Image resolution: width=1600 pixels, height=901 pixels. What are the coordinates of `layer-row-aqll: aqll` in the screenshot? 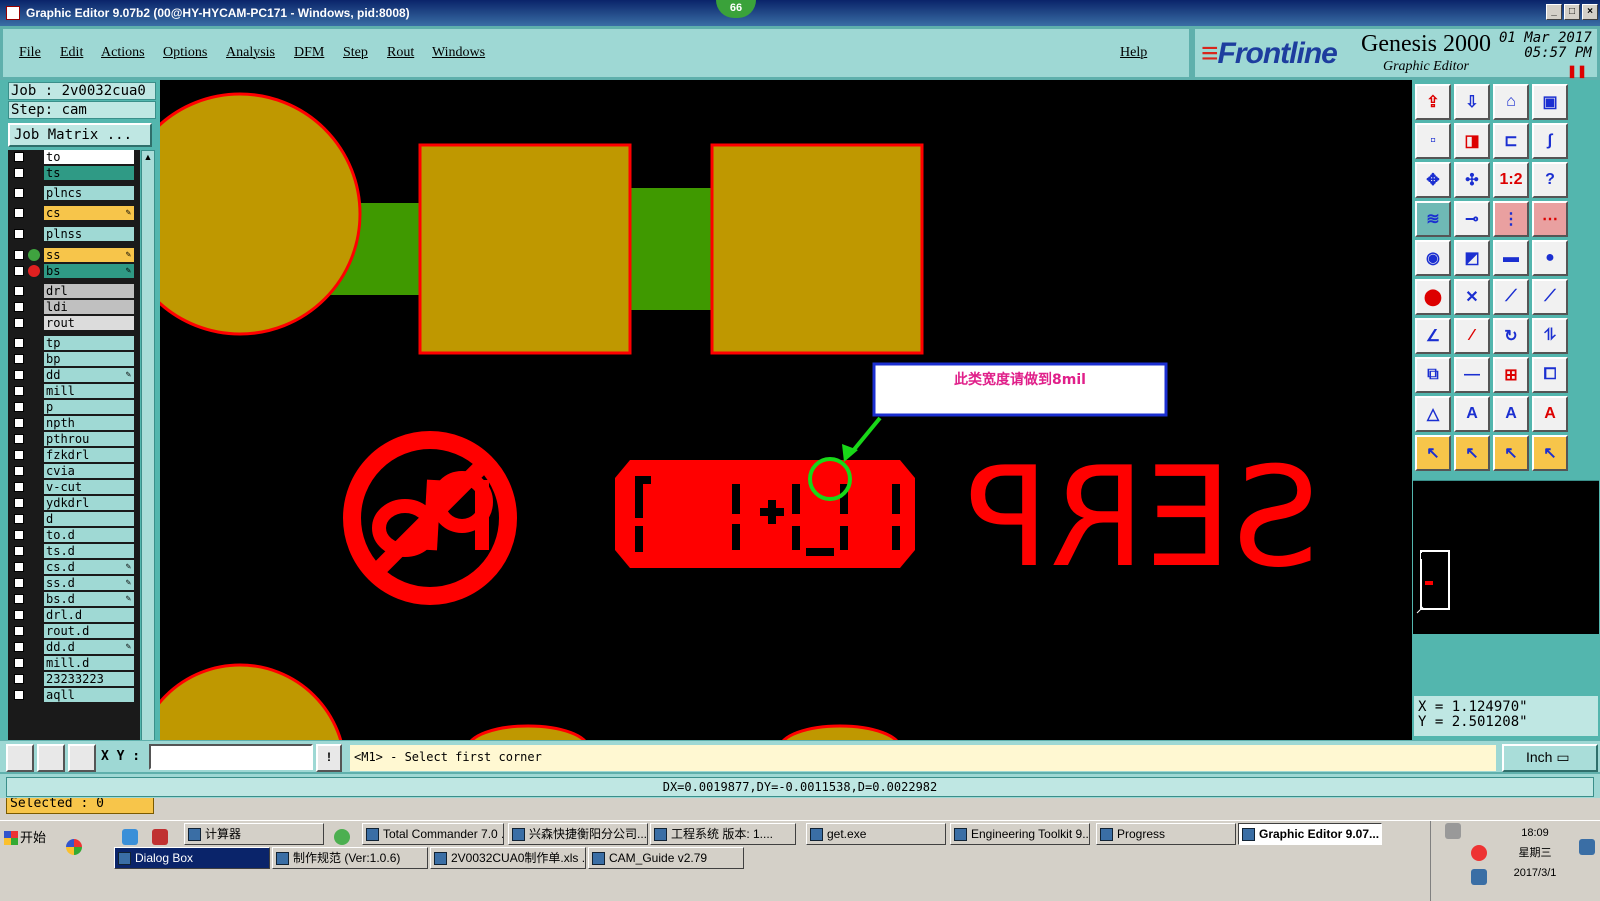 It's located at (73, 695).